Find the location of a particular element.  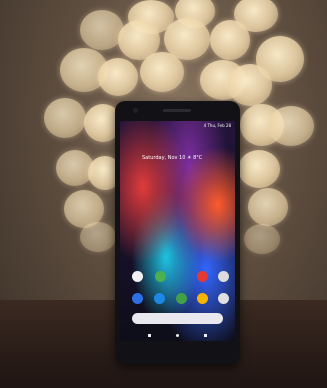

home-icon is located at coordinates (177, 335).